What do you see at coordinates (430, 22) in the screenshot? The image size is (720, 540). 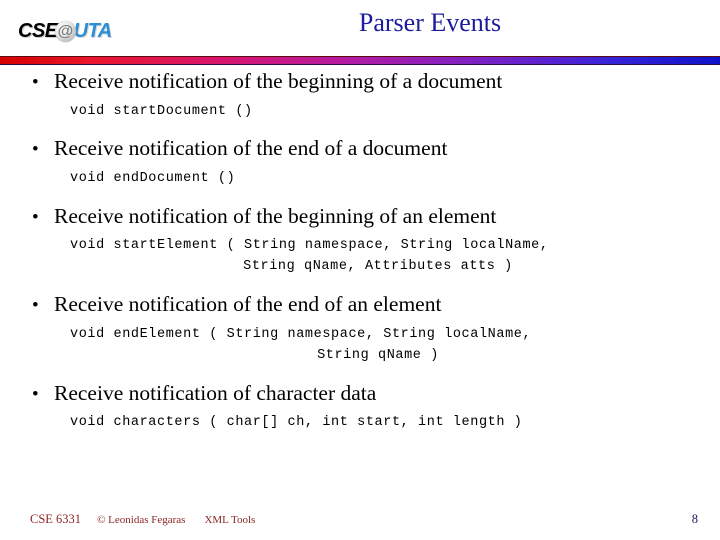 I see `slide-title: Parser Events` at bounding box center [430, 22].